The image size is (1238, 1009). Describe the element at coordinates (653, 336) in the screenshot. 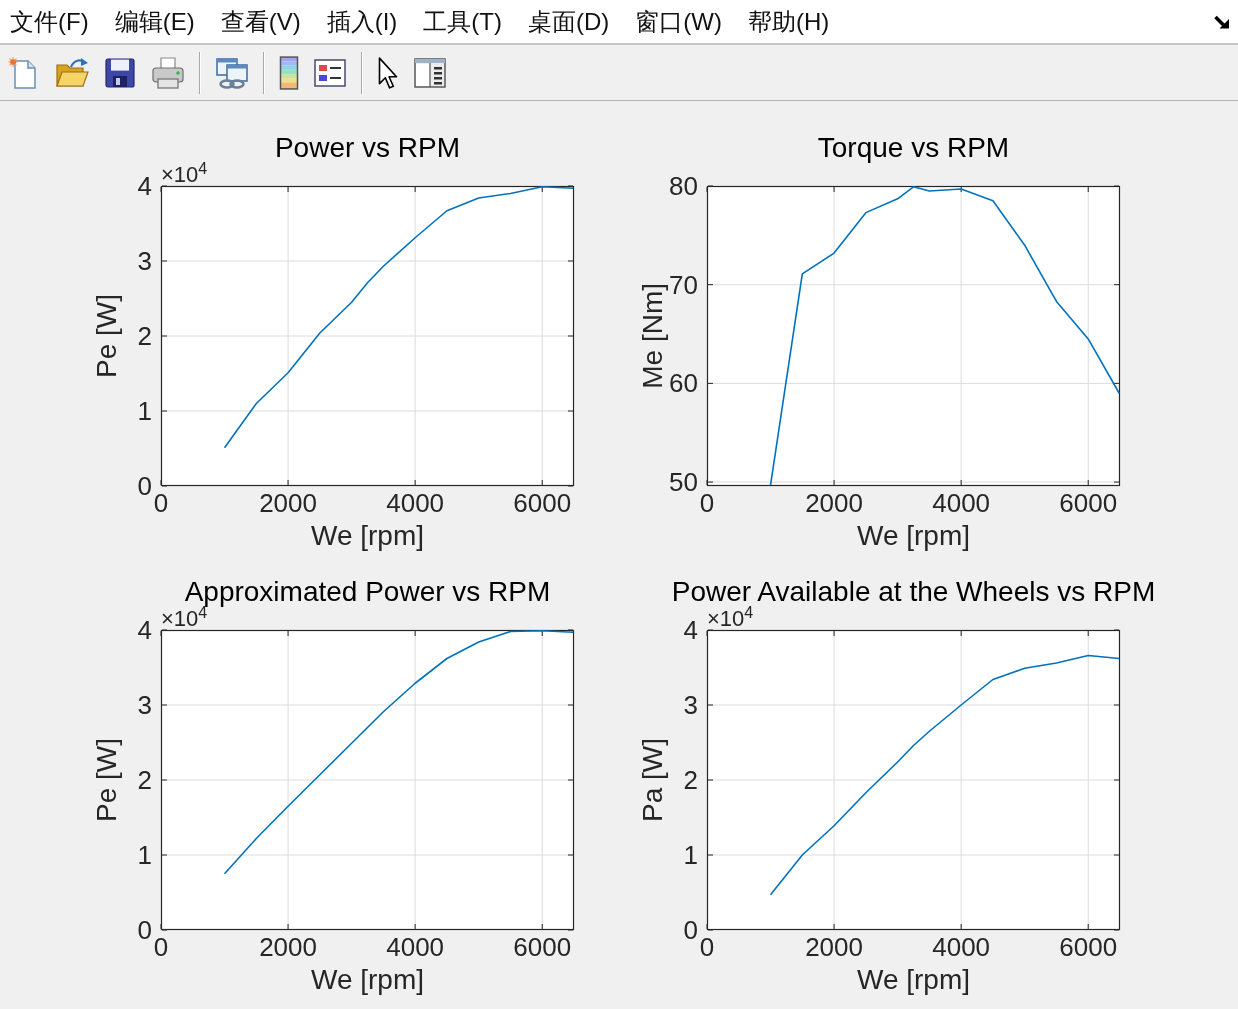

I see `y-axis-label: Me [Nm]` at that location.